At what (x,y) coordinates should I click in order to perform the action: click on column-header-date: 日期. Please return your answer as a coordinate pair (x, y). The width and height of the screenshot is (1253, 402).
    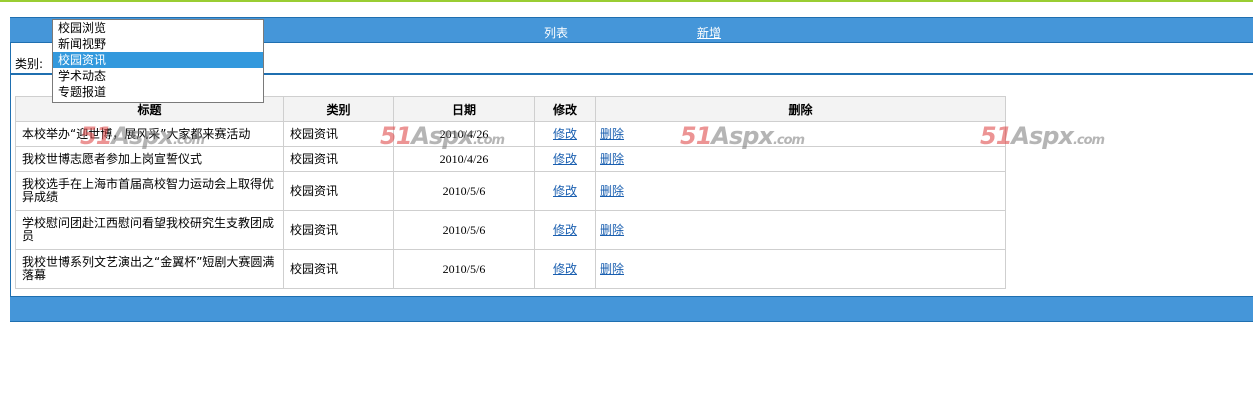
    Looking at the image, I should click on (464, 109).